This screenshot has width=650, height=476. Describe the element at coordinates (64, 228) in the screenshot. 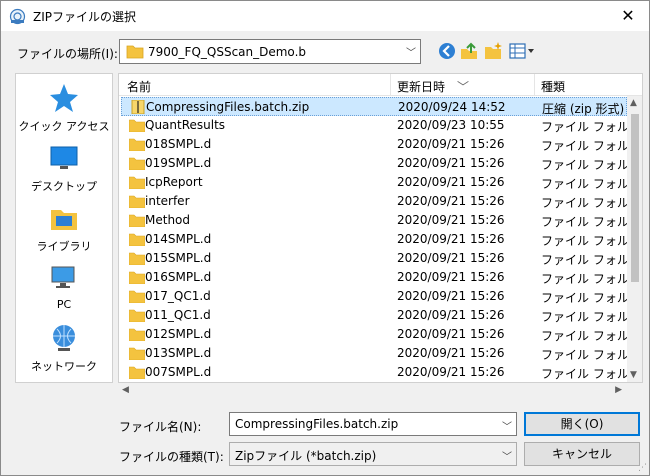

I see `place-libraries: ライブラリ` at that location.